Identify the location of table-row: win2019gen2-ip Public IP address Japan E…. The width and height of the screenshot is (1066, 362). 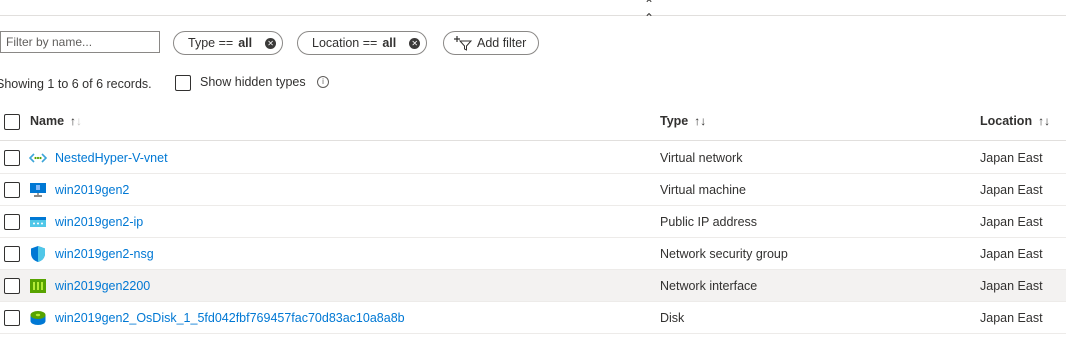
(533, 222).